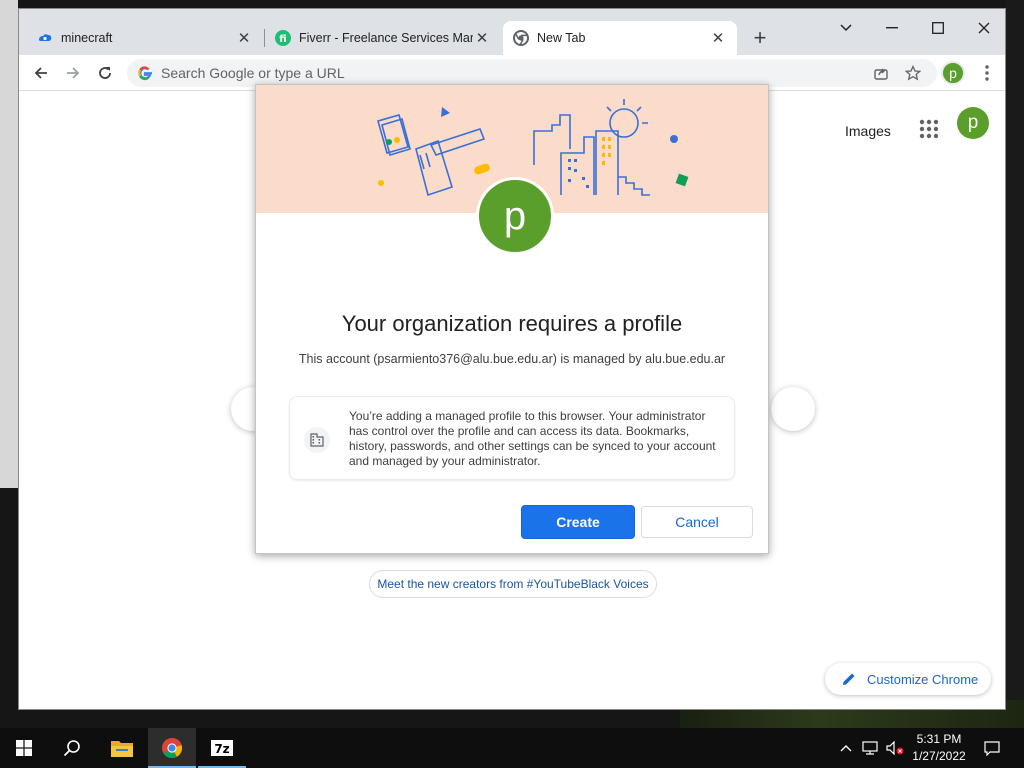  Describe the element at coordinates (122, 748) in the screenshot. I see `file-explorer-icon` at that location.